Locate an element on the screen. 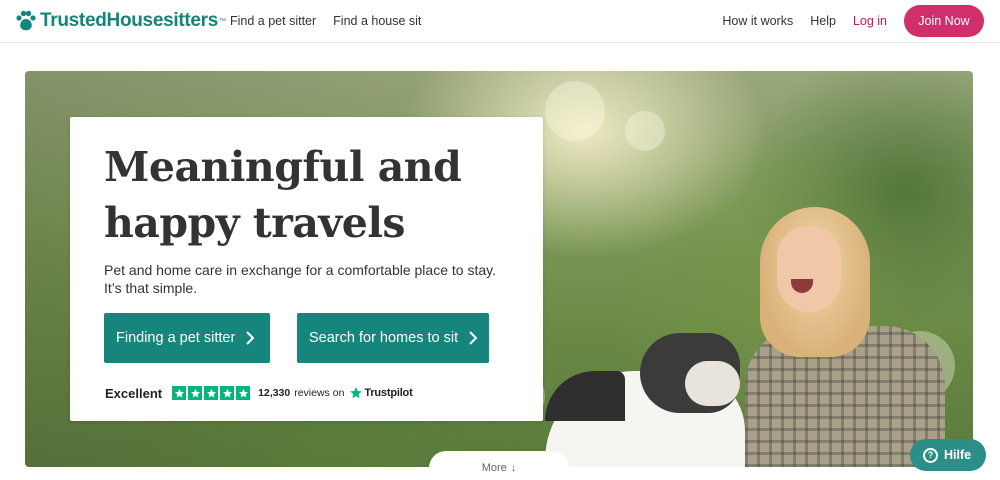 The width and height of the screenshot is (1000, 480). question-icon: ? is located at coordinates (930, 455).